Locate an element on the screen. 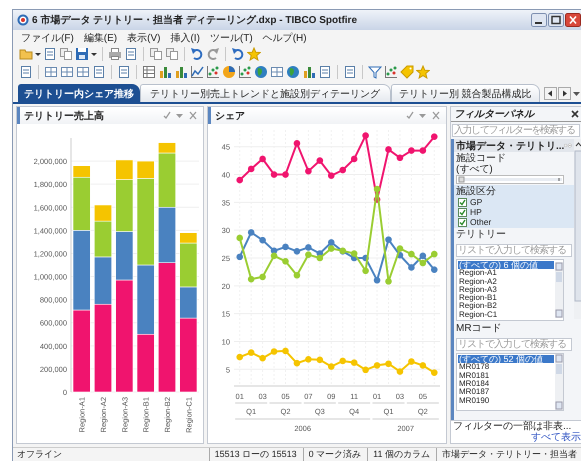 The height and width of the screenshot is (461, 581). save-icon is located at coordinates (82, 54).